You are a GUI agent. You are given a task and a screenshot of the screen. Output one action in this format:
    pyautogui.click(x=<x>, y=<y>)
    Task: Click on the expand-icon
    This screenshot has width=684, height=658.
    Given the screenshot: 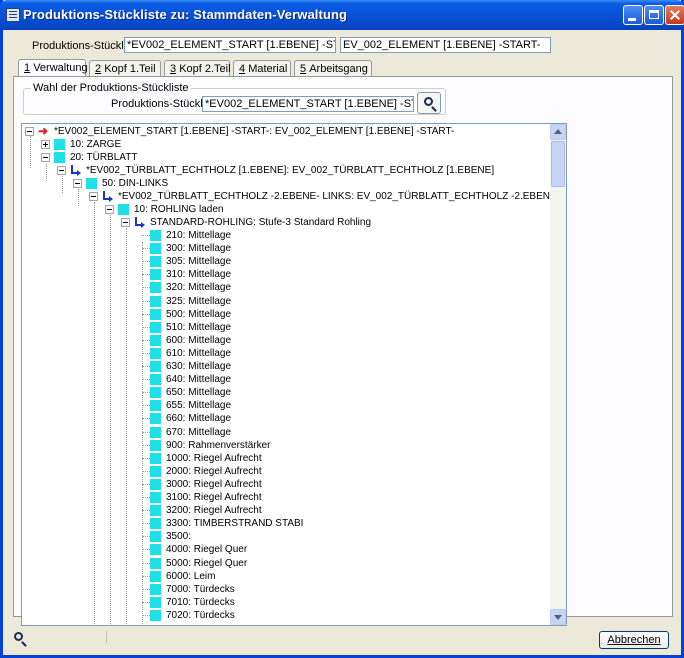 What is the action you would take?
    pyautogui.click(x=45, y=144)
    